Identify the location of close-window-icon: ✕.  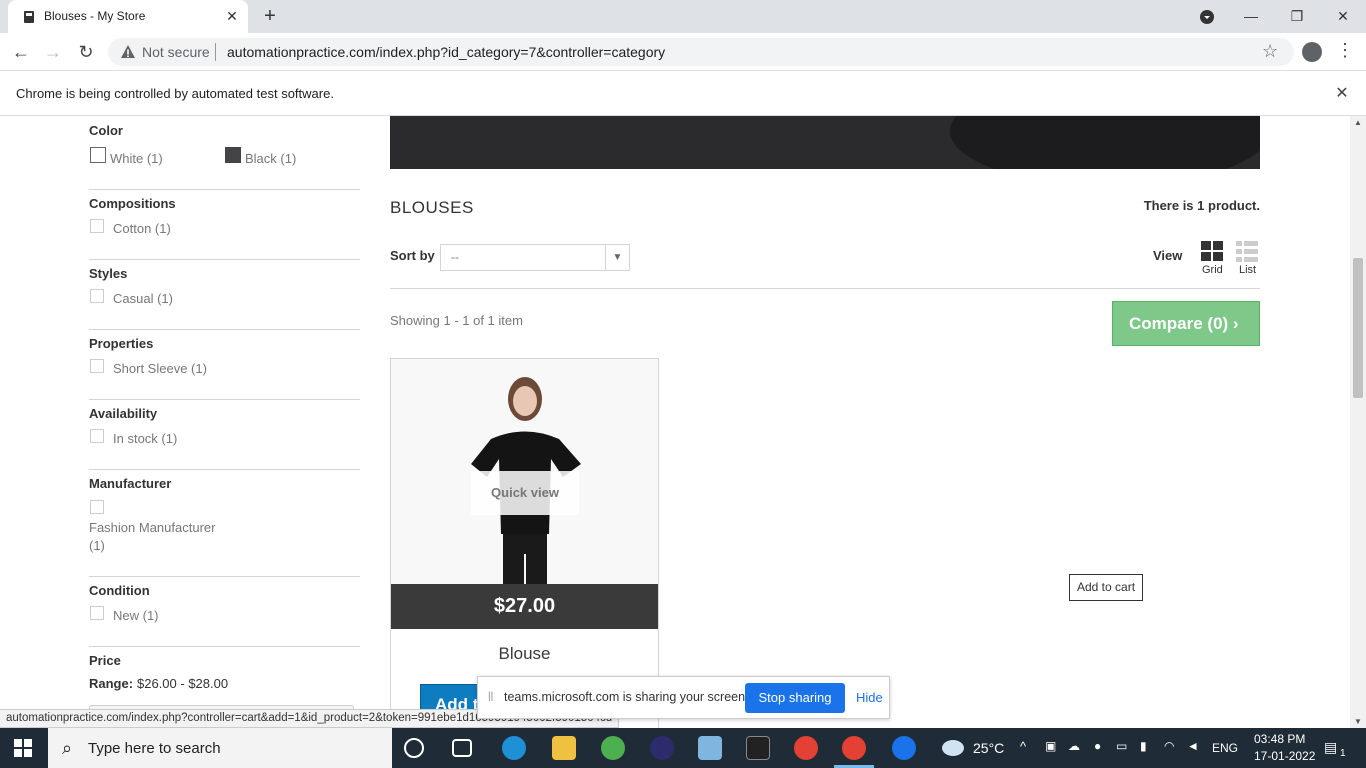
(1343, 16).